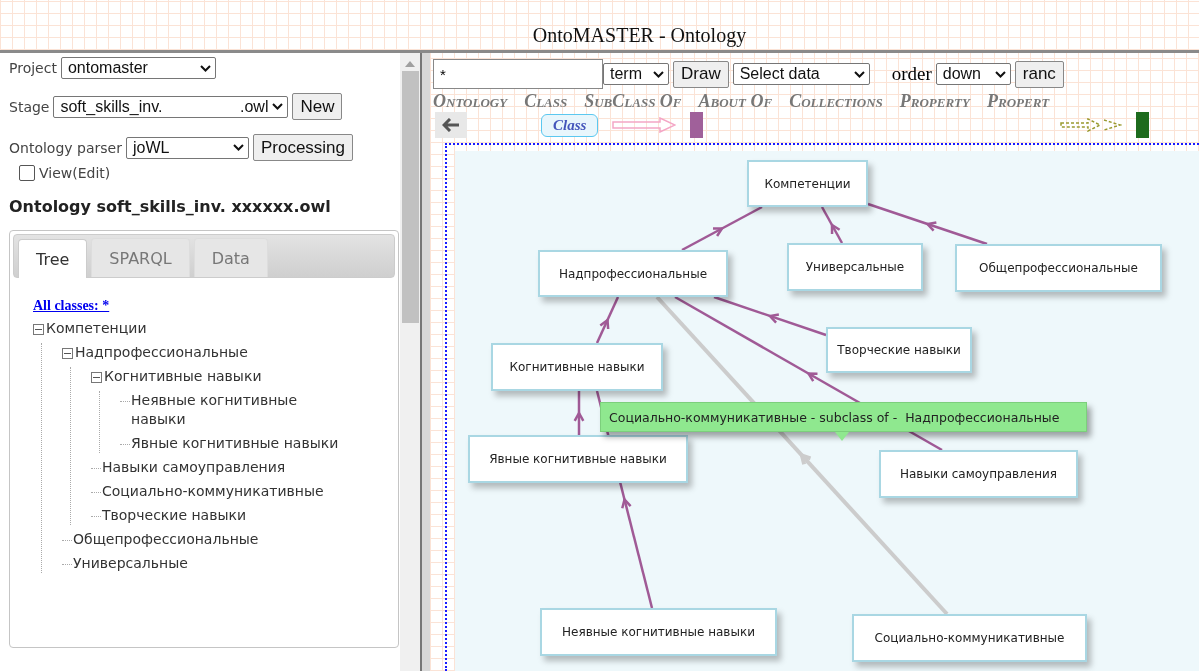 This screenshot has height=671, width=1199. What do you see at coordinates (735, 101) in the screenshot?
I see `menu-item: About Of` at bounding box center [735, 101].